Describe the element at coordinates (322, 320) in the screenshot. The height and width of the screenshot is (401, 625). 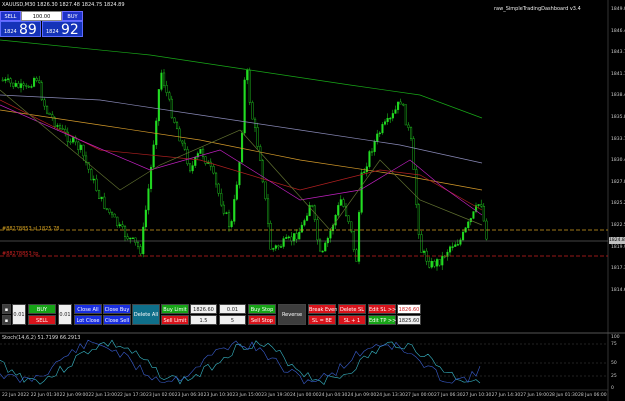
I see `sl-be-button: SL = BE` at that location.